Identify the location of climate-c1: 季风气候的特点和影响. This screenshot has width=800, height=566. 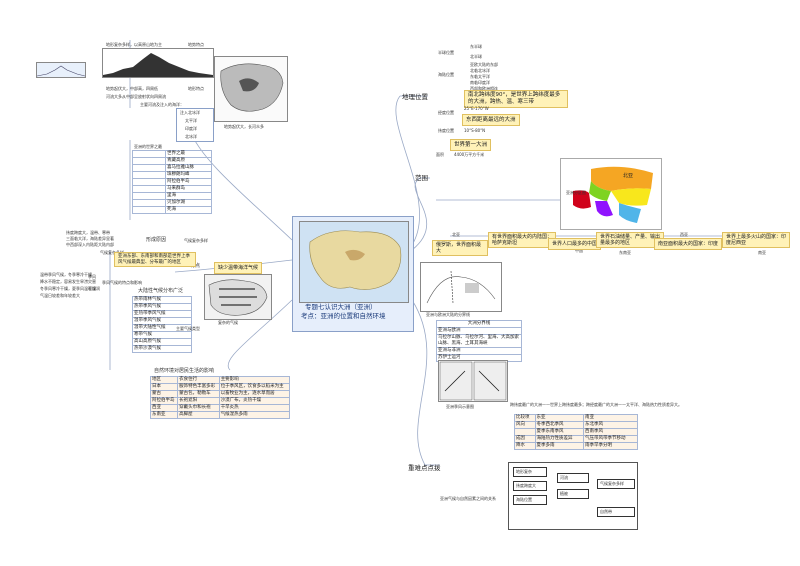
(122, 282).